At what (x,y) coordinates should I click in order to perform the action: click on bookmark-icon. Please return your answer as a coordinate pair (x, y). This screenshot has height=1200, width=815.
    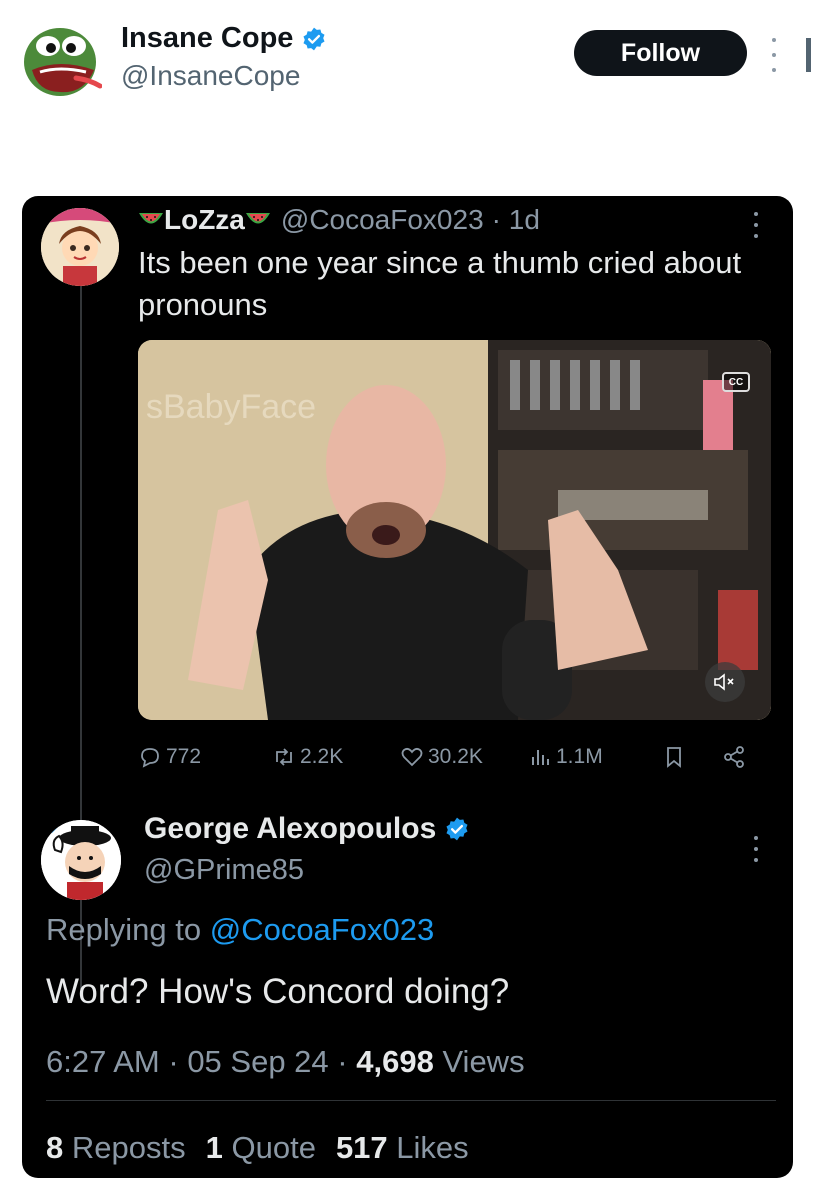
    Looking at the image, I should click on (674, 757).